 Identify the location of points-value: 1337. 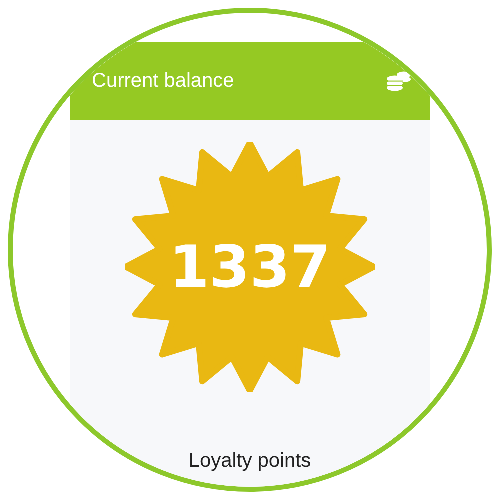
(250, 267).